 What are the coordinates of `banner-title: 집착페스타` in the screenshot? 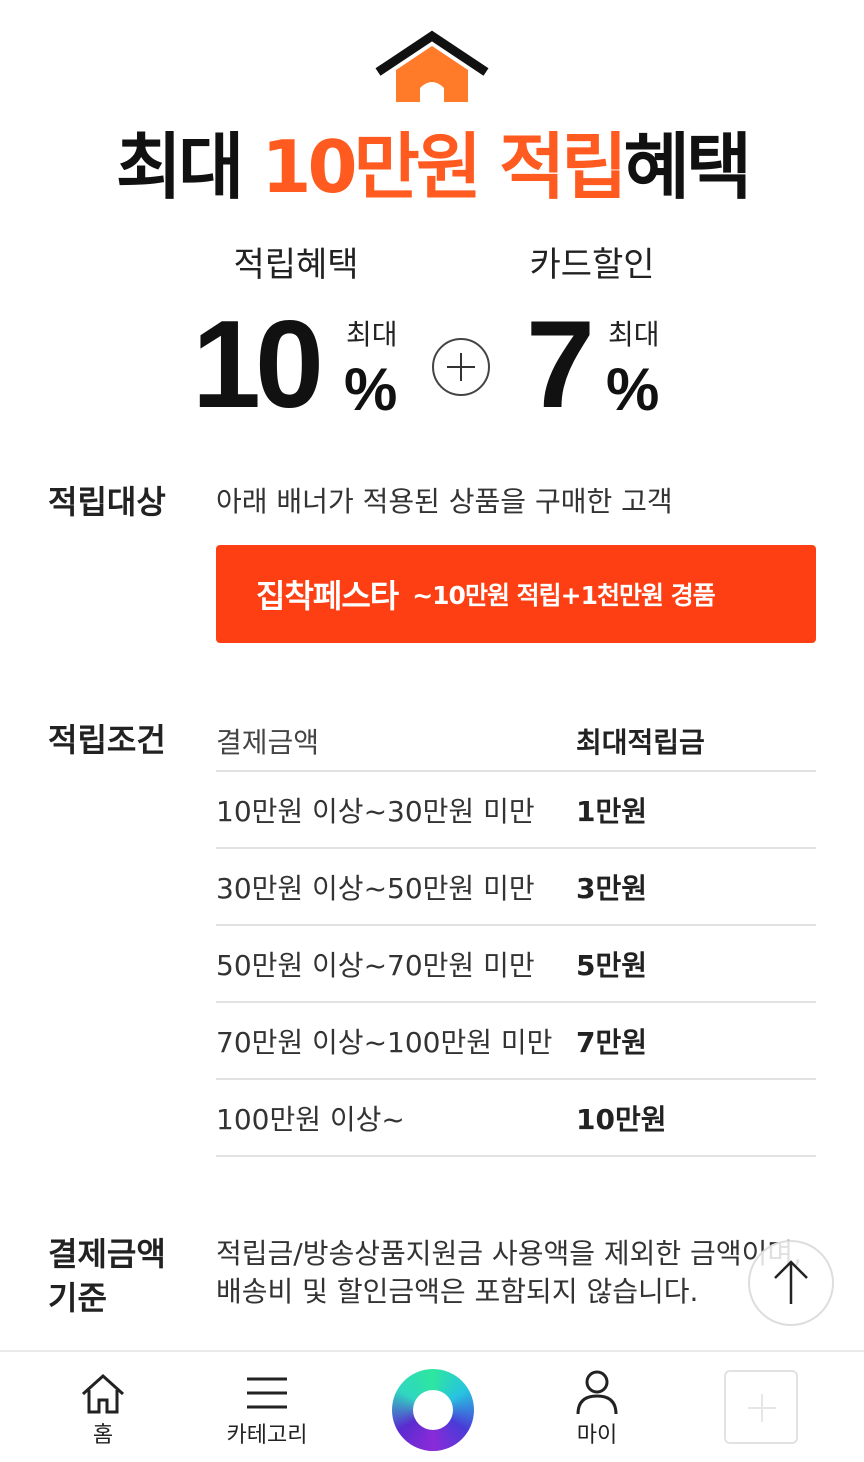 It's located at (327, 596).